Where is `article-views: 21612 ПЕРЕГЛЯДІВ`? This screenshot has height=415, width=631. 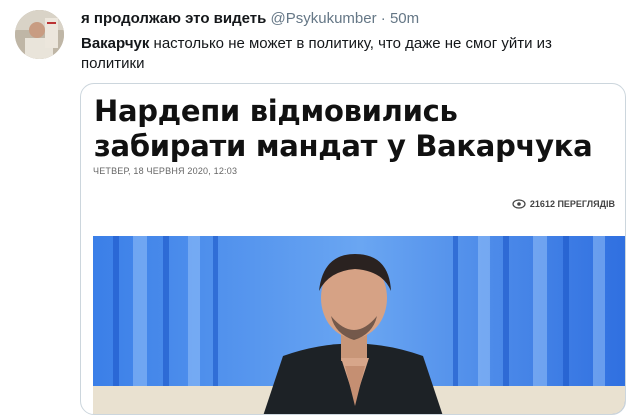
article-views: 21612 ПЕРЕГЛЯДІВ is located at coordinates (563, 204).